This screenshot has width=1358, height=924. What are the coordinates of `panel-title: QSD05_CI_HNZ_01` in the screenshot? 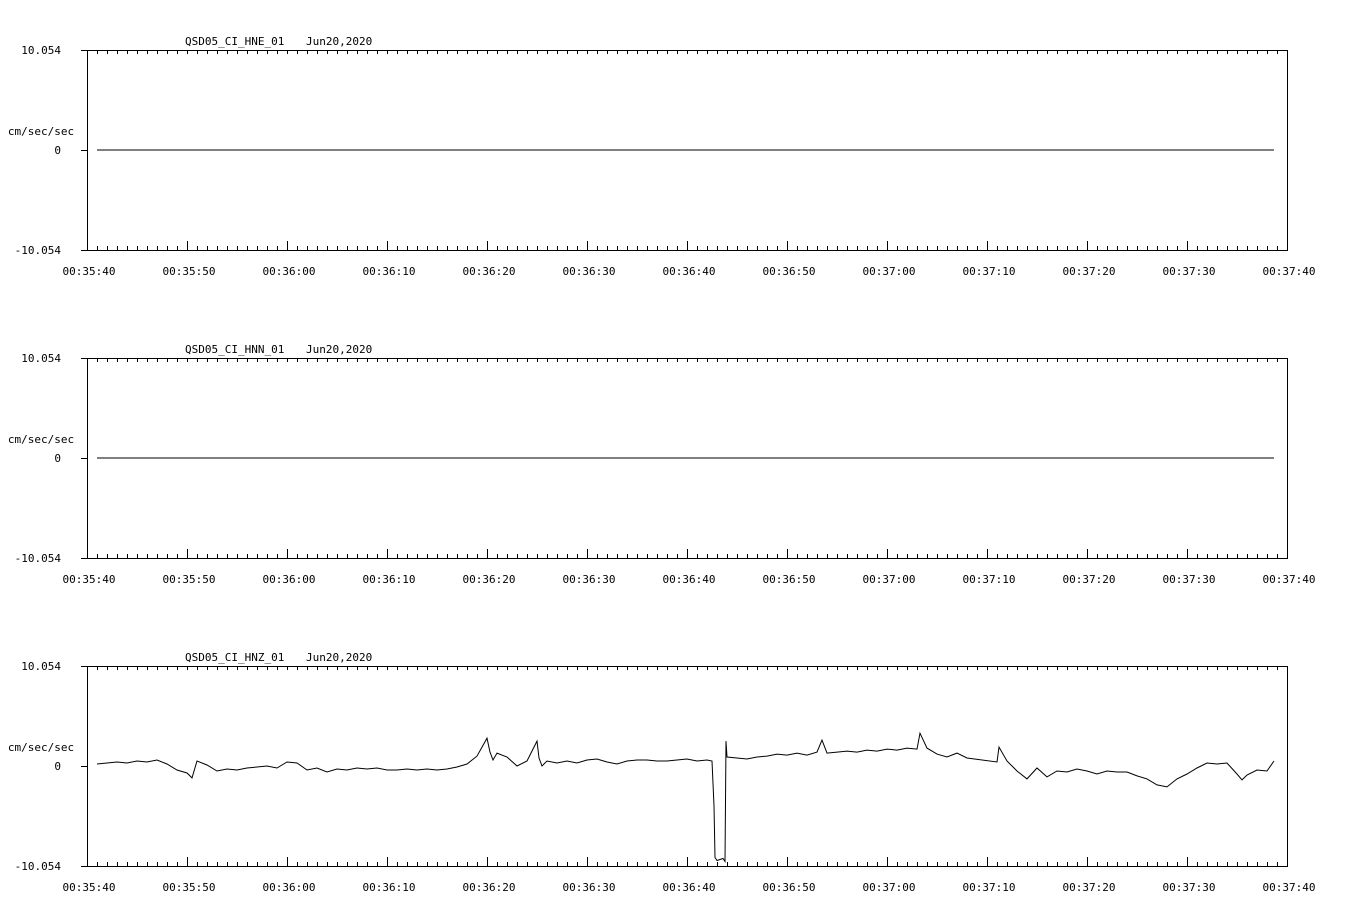 It's located at (234, 657).